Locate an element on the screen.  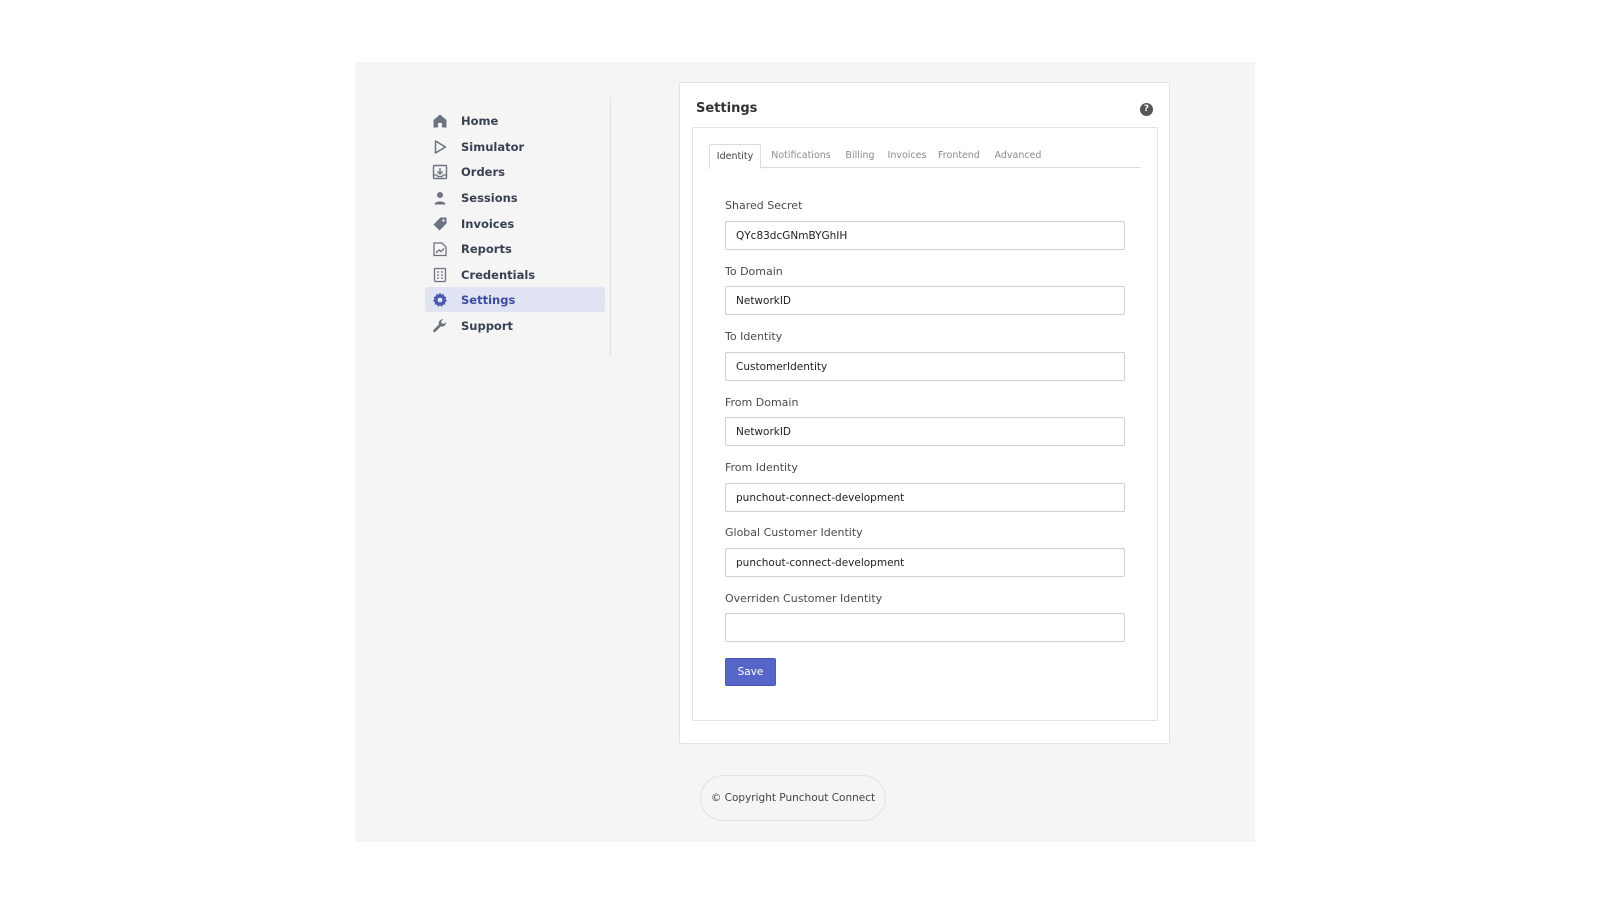
tab-notifications: Notifications is located at coordinates (801, 156).